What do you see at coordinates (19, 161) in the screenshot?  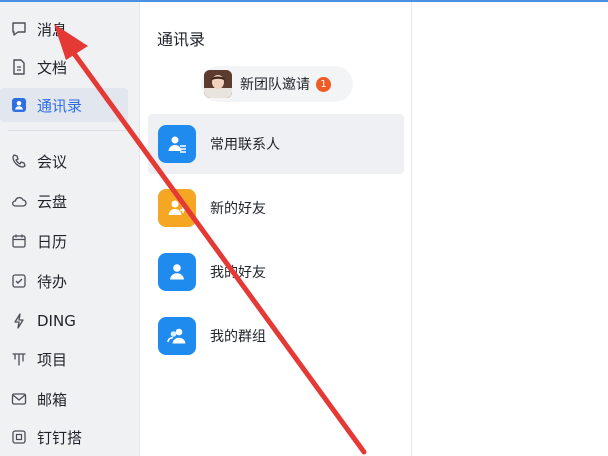 I see `phone-icon` at bounding box center [19, 161].